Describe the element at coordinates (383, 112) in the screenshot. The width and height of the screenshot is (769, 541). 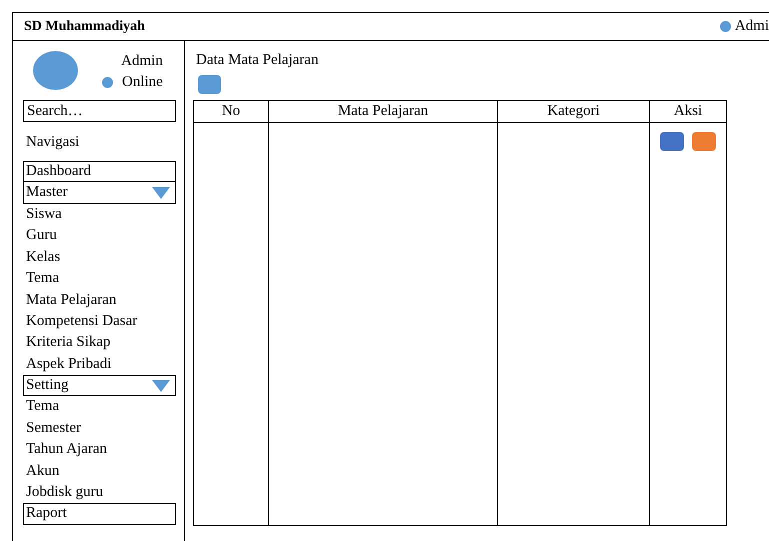
I see `column-header: Mata Pelajaran` at that location.